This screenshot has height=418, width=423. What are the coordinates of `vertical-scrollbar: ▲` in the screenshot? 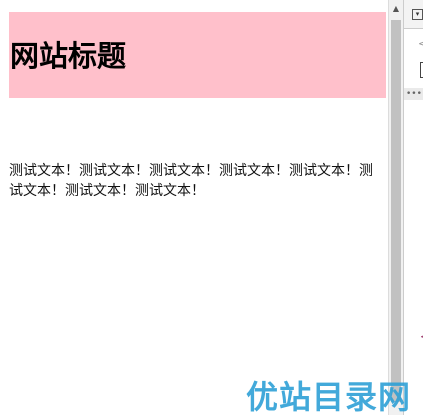 It's located at (395, 207).